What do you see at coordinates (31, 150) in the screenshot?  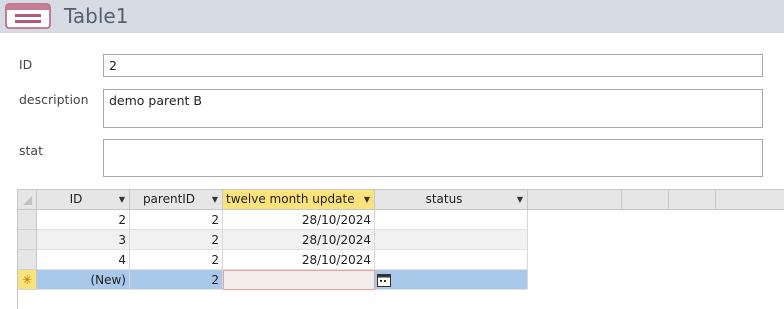 I see `stat-label: stat` at bounding box center [31, 150].